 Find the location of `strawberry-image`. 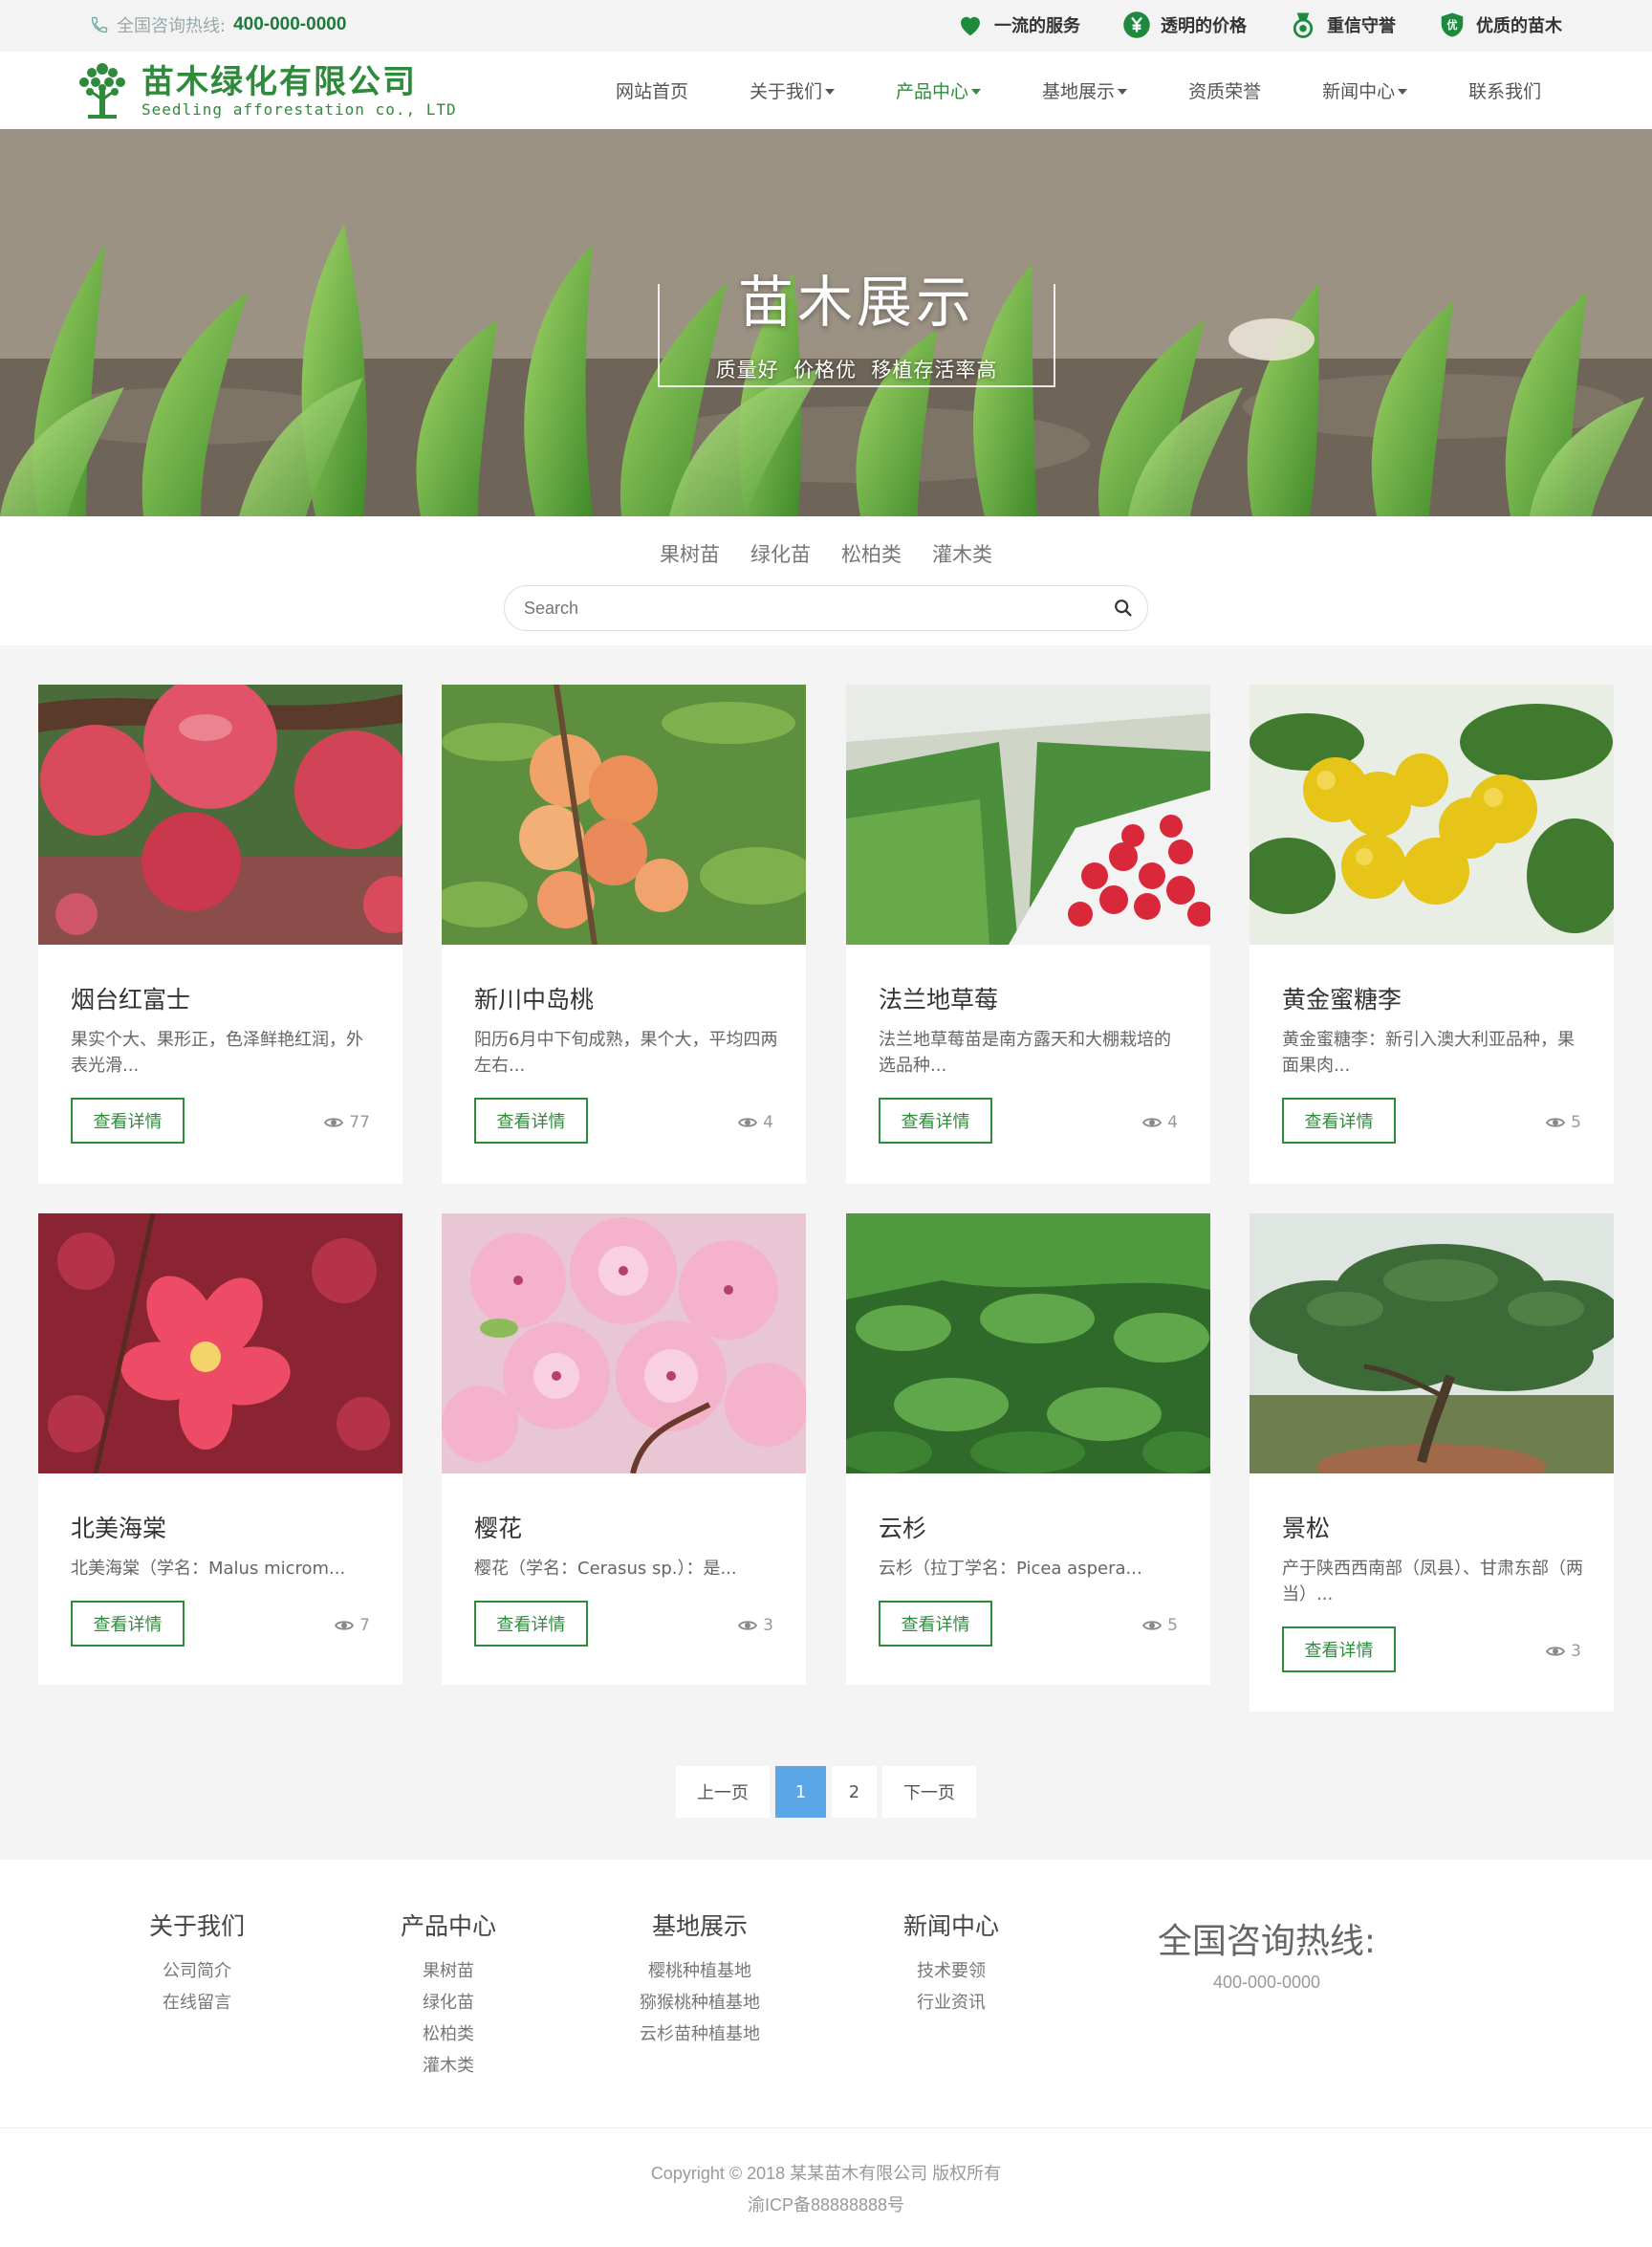

strawberry-image is located at coordinates (1028, 815).